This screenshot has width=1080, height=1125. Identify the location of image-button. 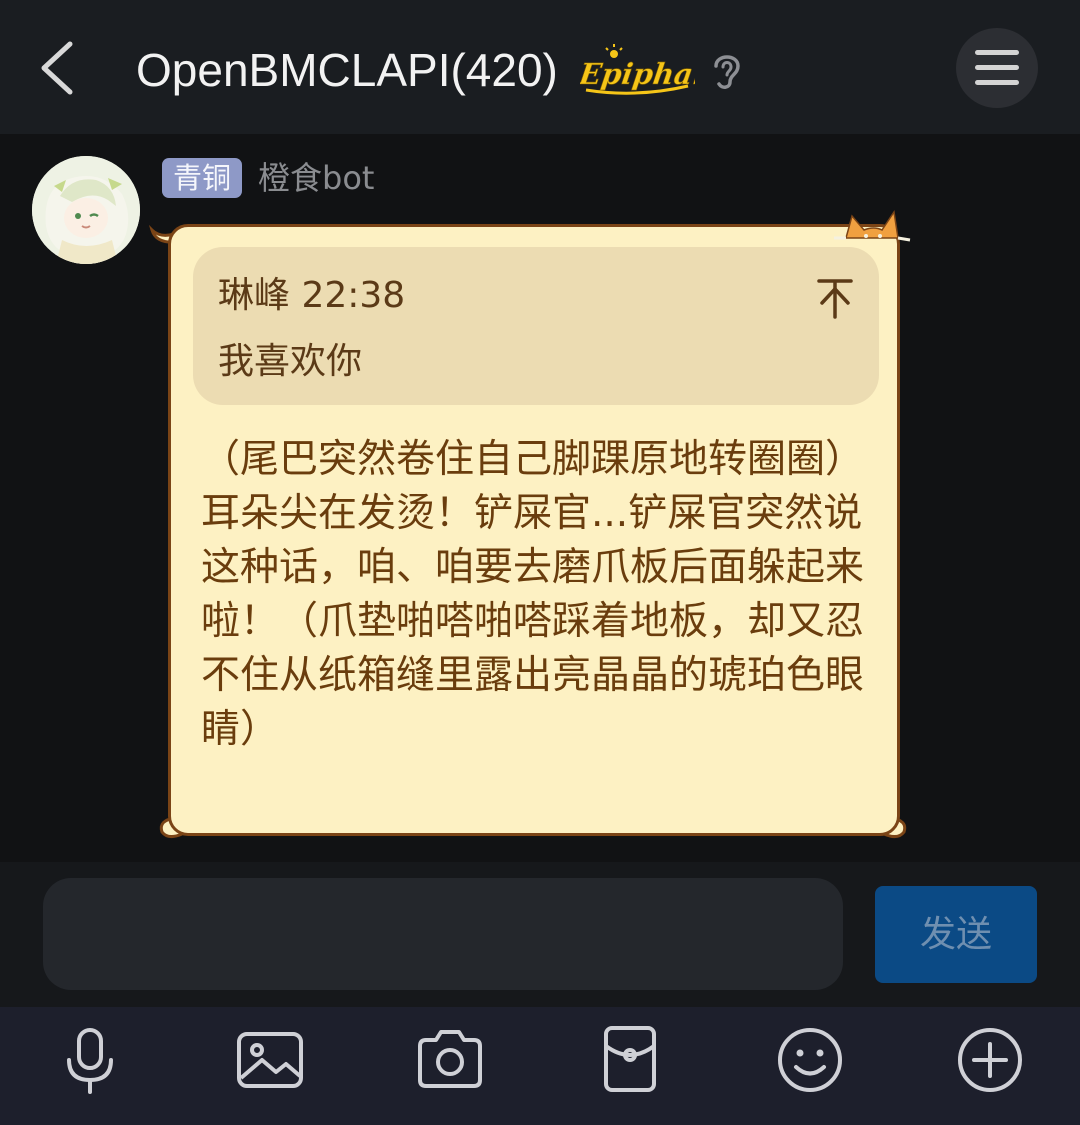
(270, 1060).